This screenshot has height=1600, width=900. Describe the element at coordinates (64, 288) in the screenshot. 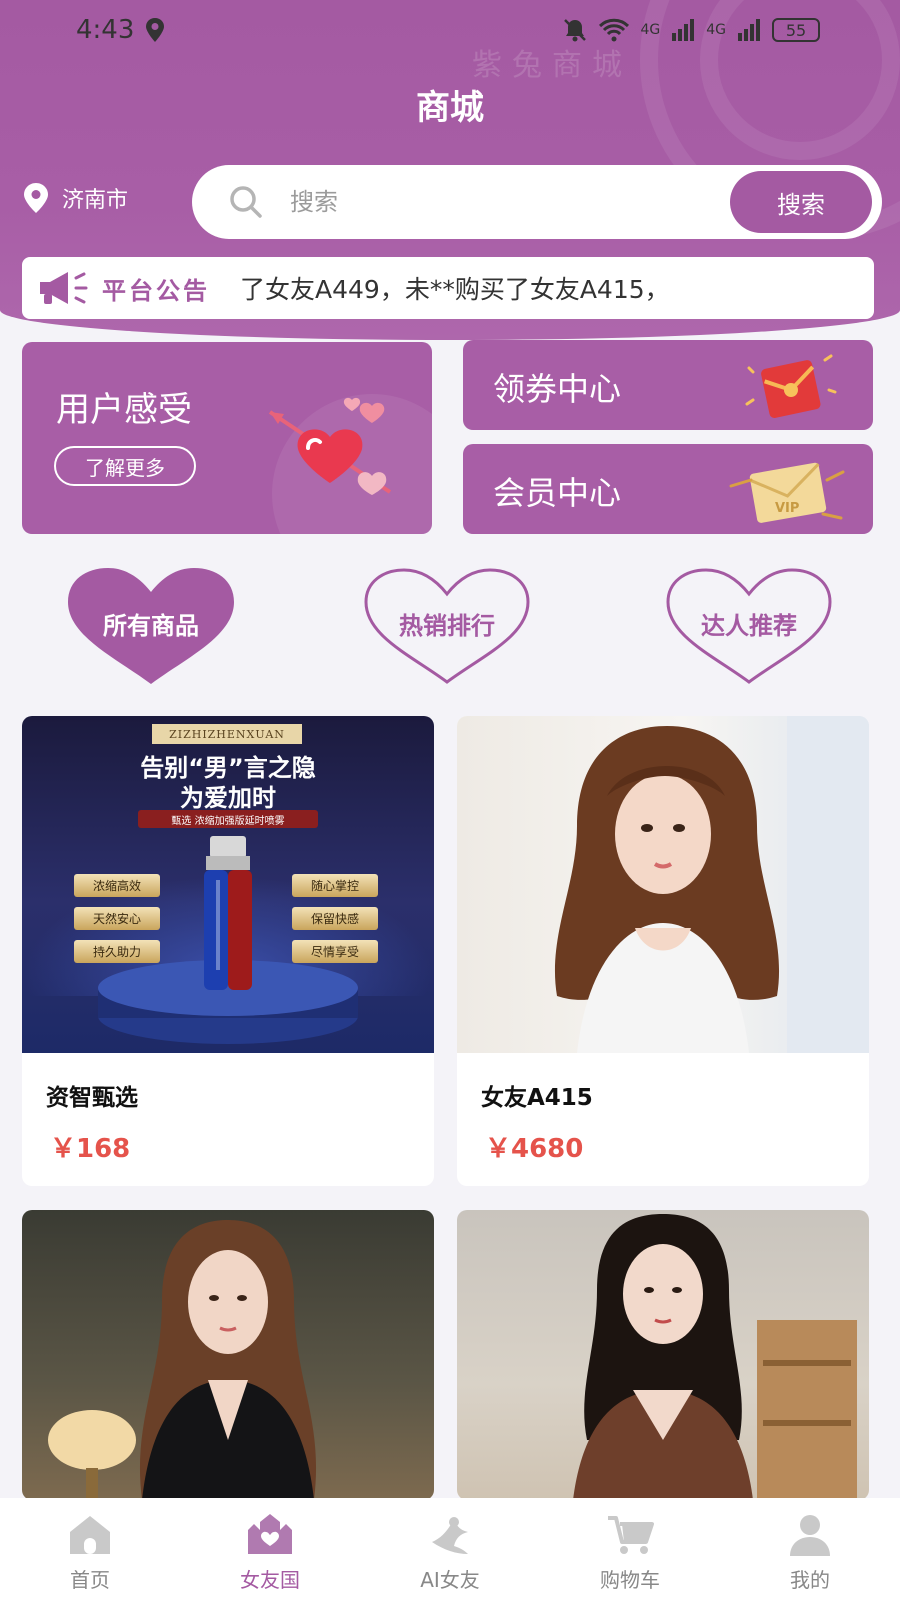

I see `megaphone-icon` at that location.